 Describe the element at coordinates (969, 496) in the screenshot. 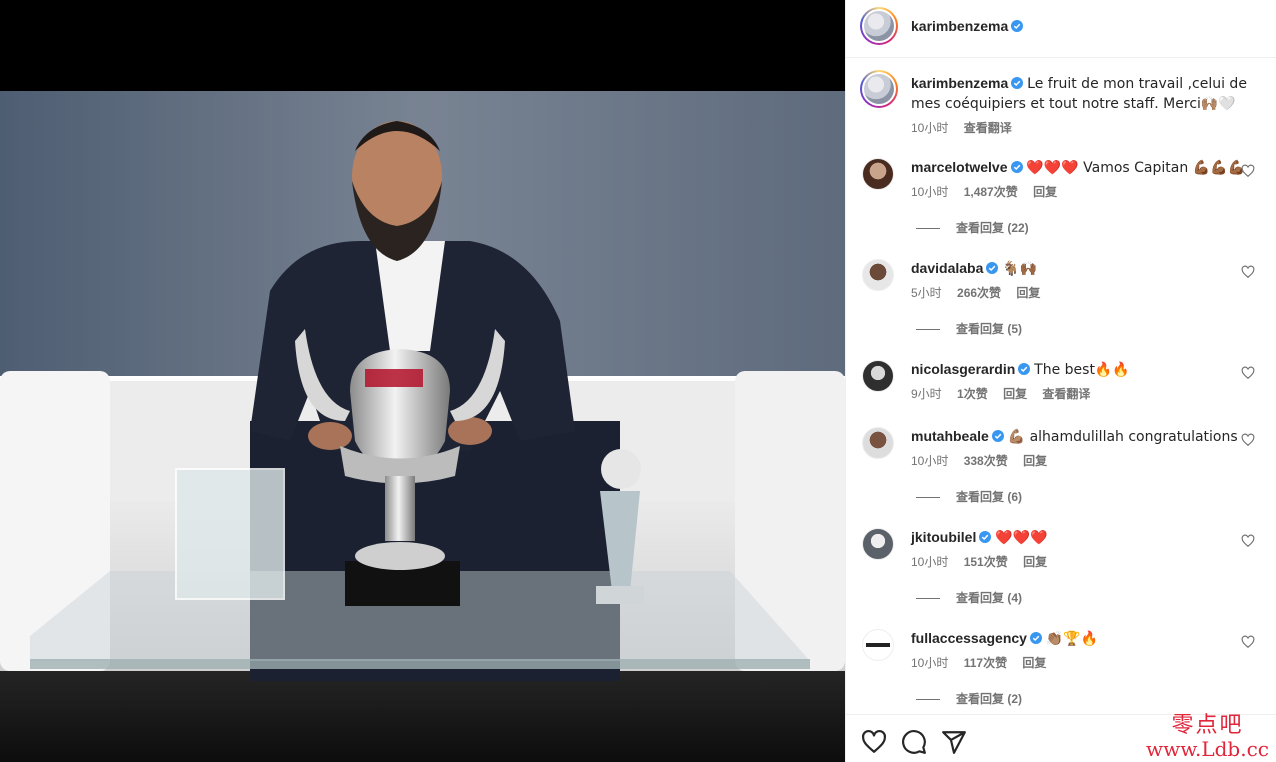

I see `view-replies-button: 查看回复 (6)` at that location.